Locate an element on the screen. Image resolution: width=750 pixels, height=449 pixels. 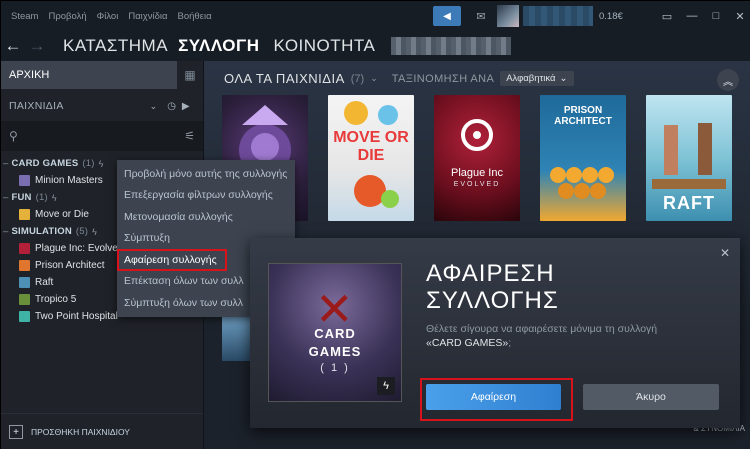
cover-subtitle: EVOLVED is located at coordinates (477, 184).